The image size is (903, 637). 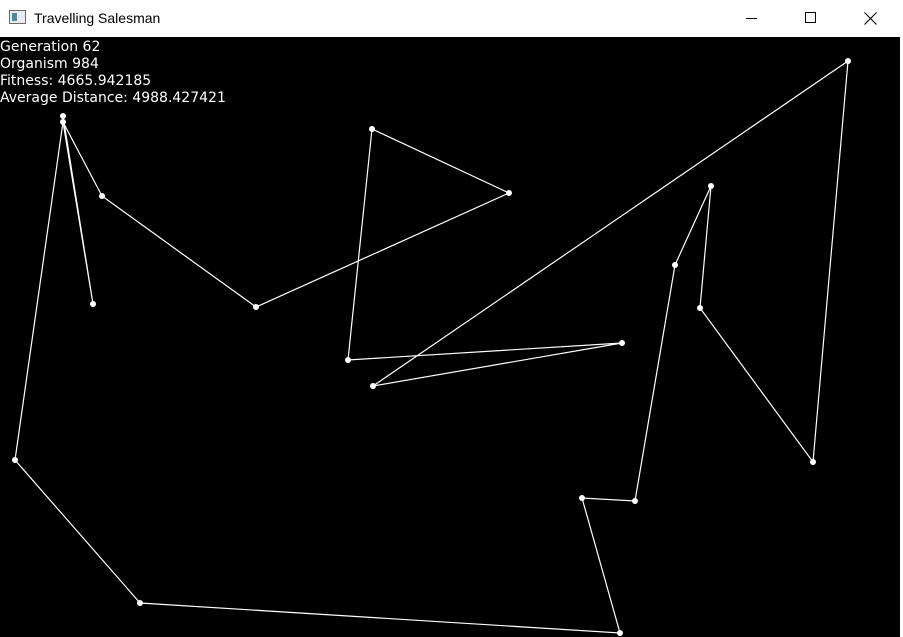 What do you see at coordinates (76, 81) in the screenshot?
I see `fitness-label: Fitness: 4665.942185` at bounding box center [76, 81].